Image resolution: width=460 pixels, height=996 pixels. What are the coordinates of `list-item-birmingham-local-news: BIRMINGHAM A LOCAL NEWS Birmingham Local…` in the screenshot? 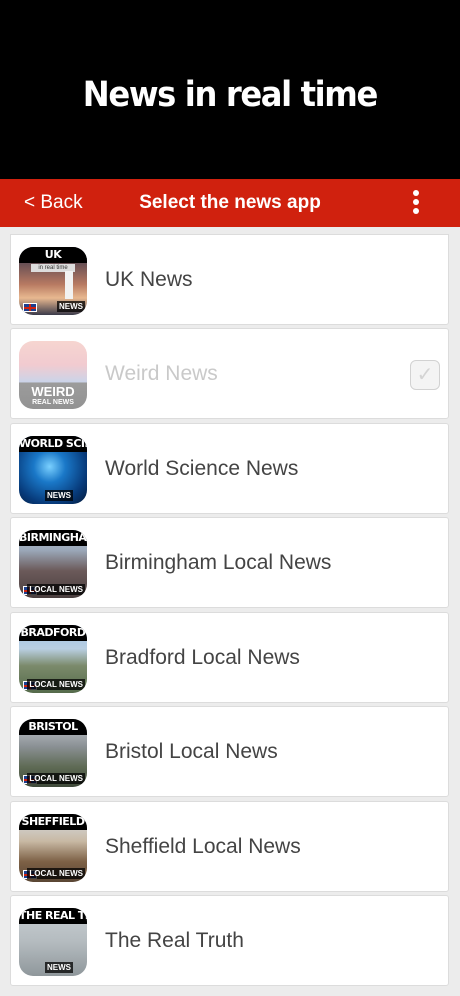 It's located at (229, 562).